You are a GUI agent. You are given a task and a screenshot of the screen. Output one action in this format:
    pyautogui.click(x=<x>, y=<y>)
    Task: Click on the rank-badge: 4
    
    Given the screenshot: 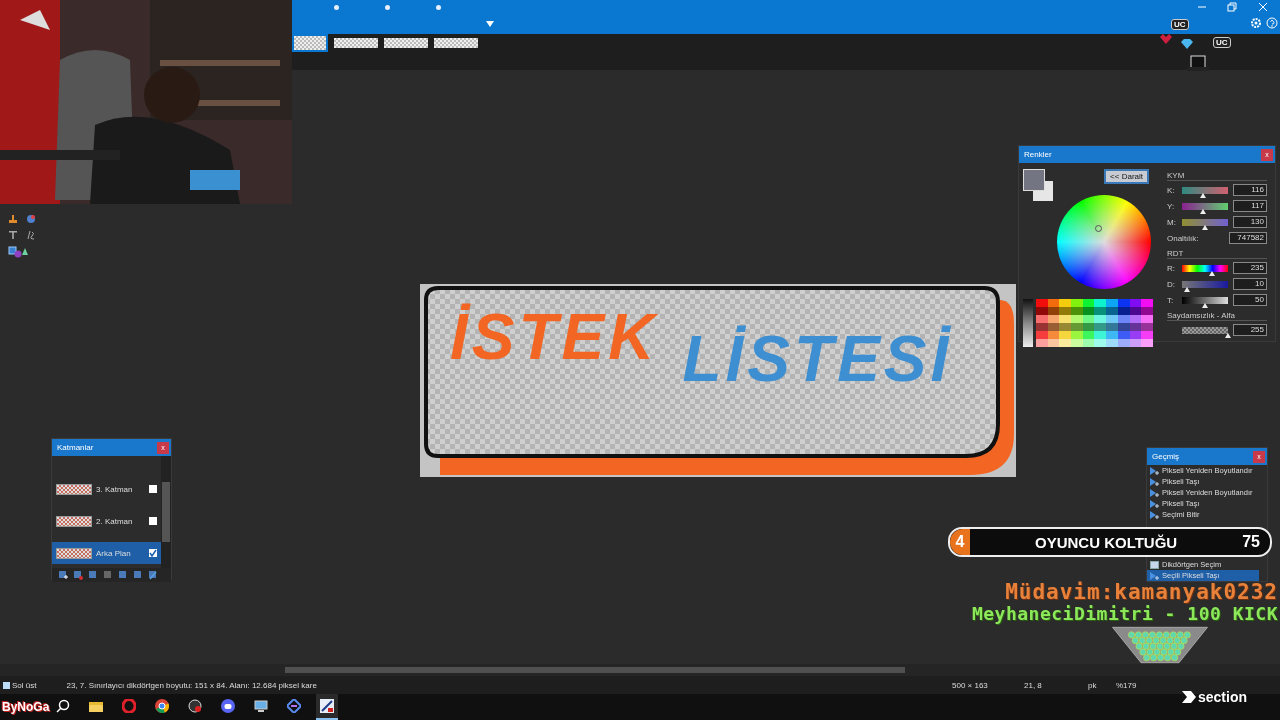 What is the action you would take?
    pyautogui.click(x=960, y=542)
    